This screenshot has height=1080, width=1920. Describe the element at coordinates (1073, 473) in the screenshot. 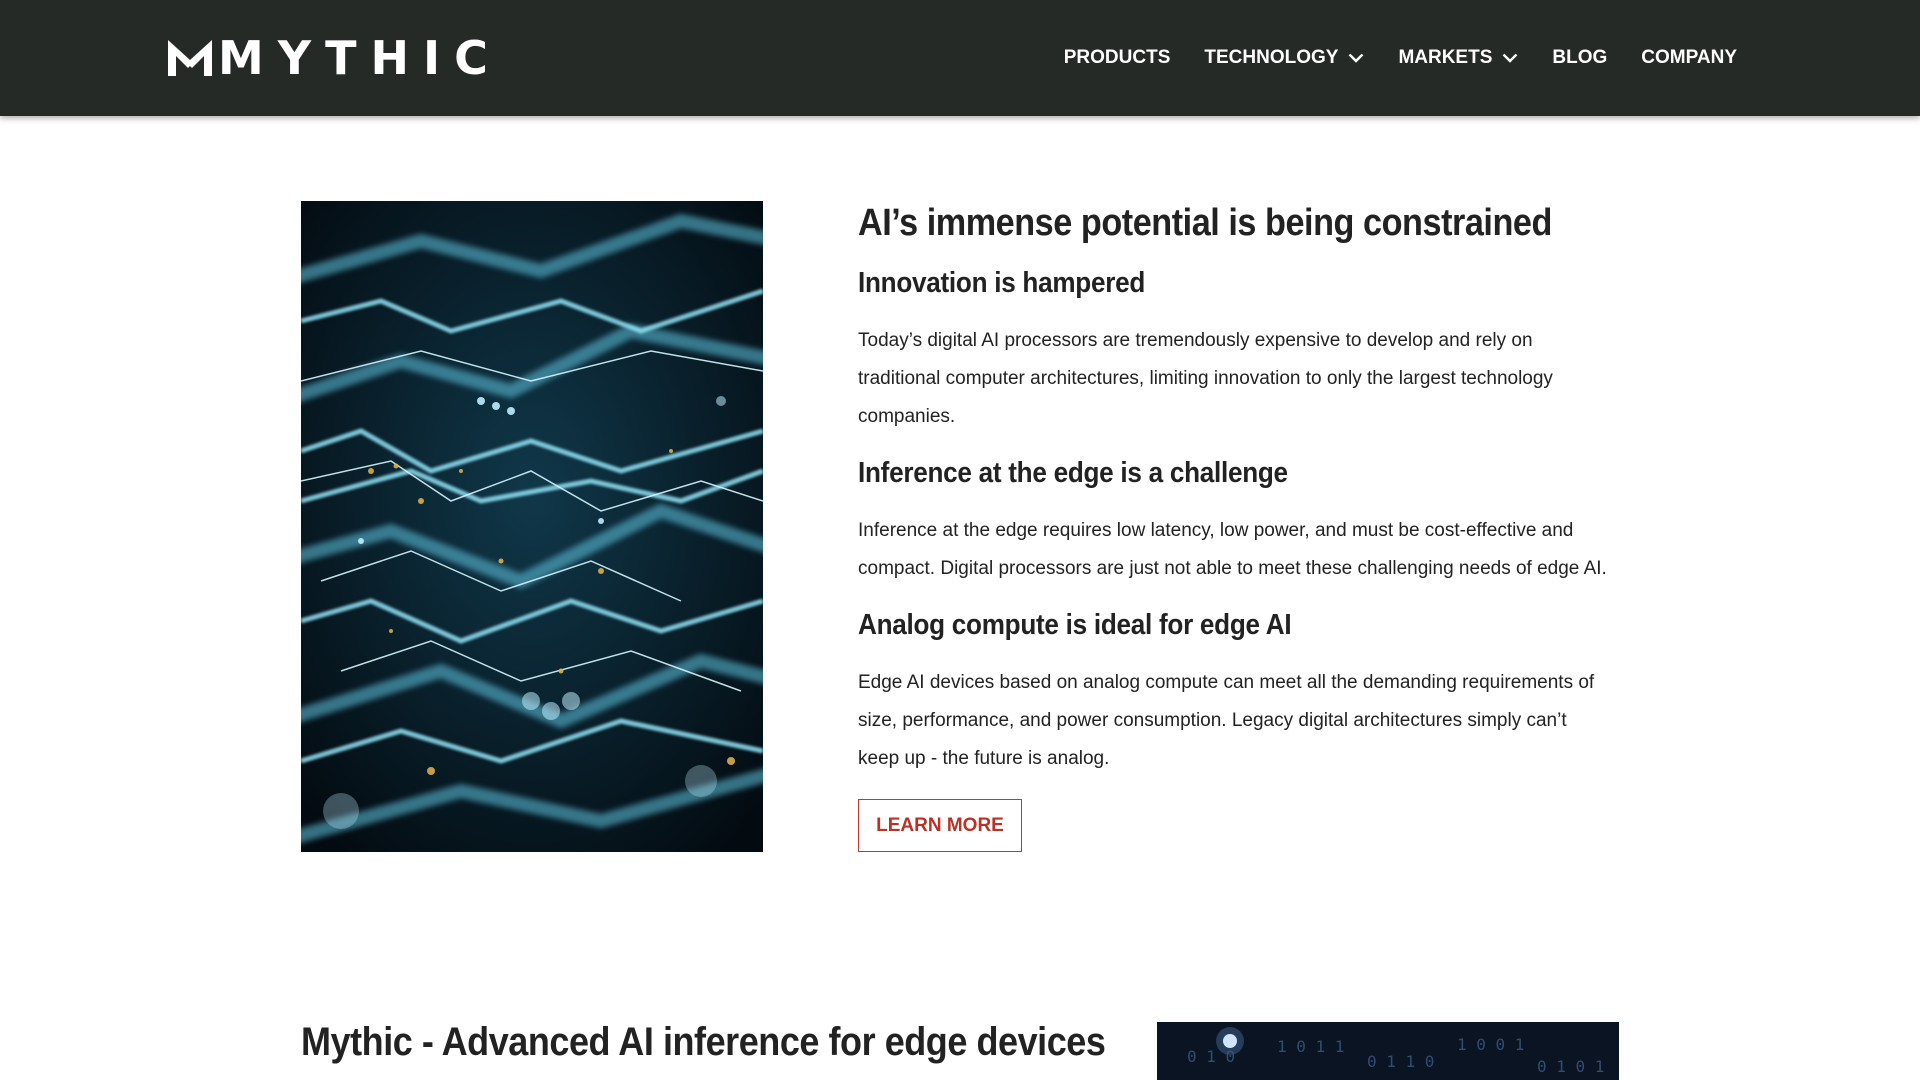

I see `heading-inference: Inference at the edge is a challenge` at that location.